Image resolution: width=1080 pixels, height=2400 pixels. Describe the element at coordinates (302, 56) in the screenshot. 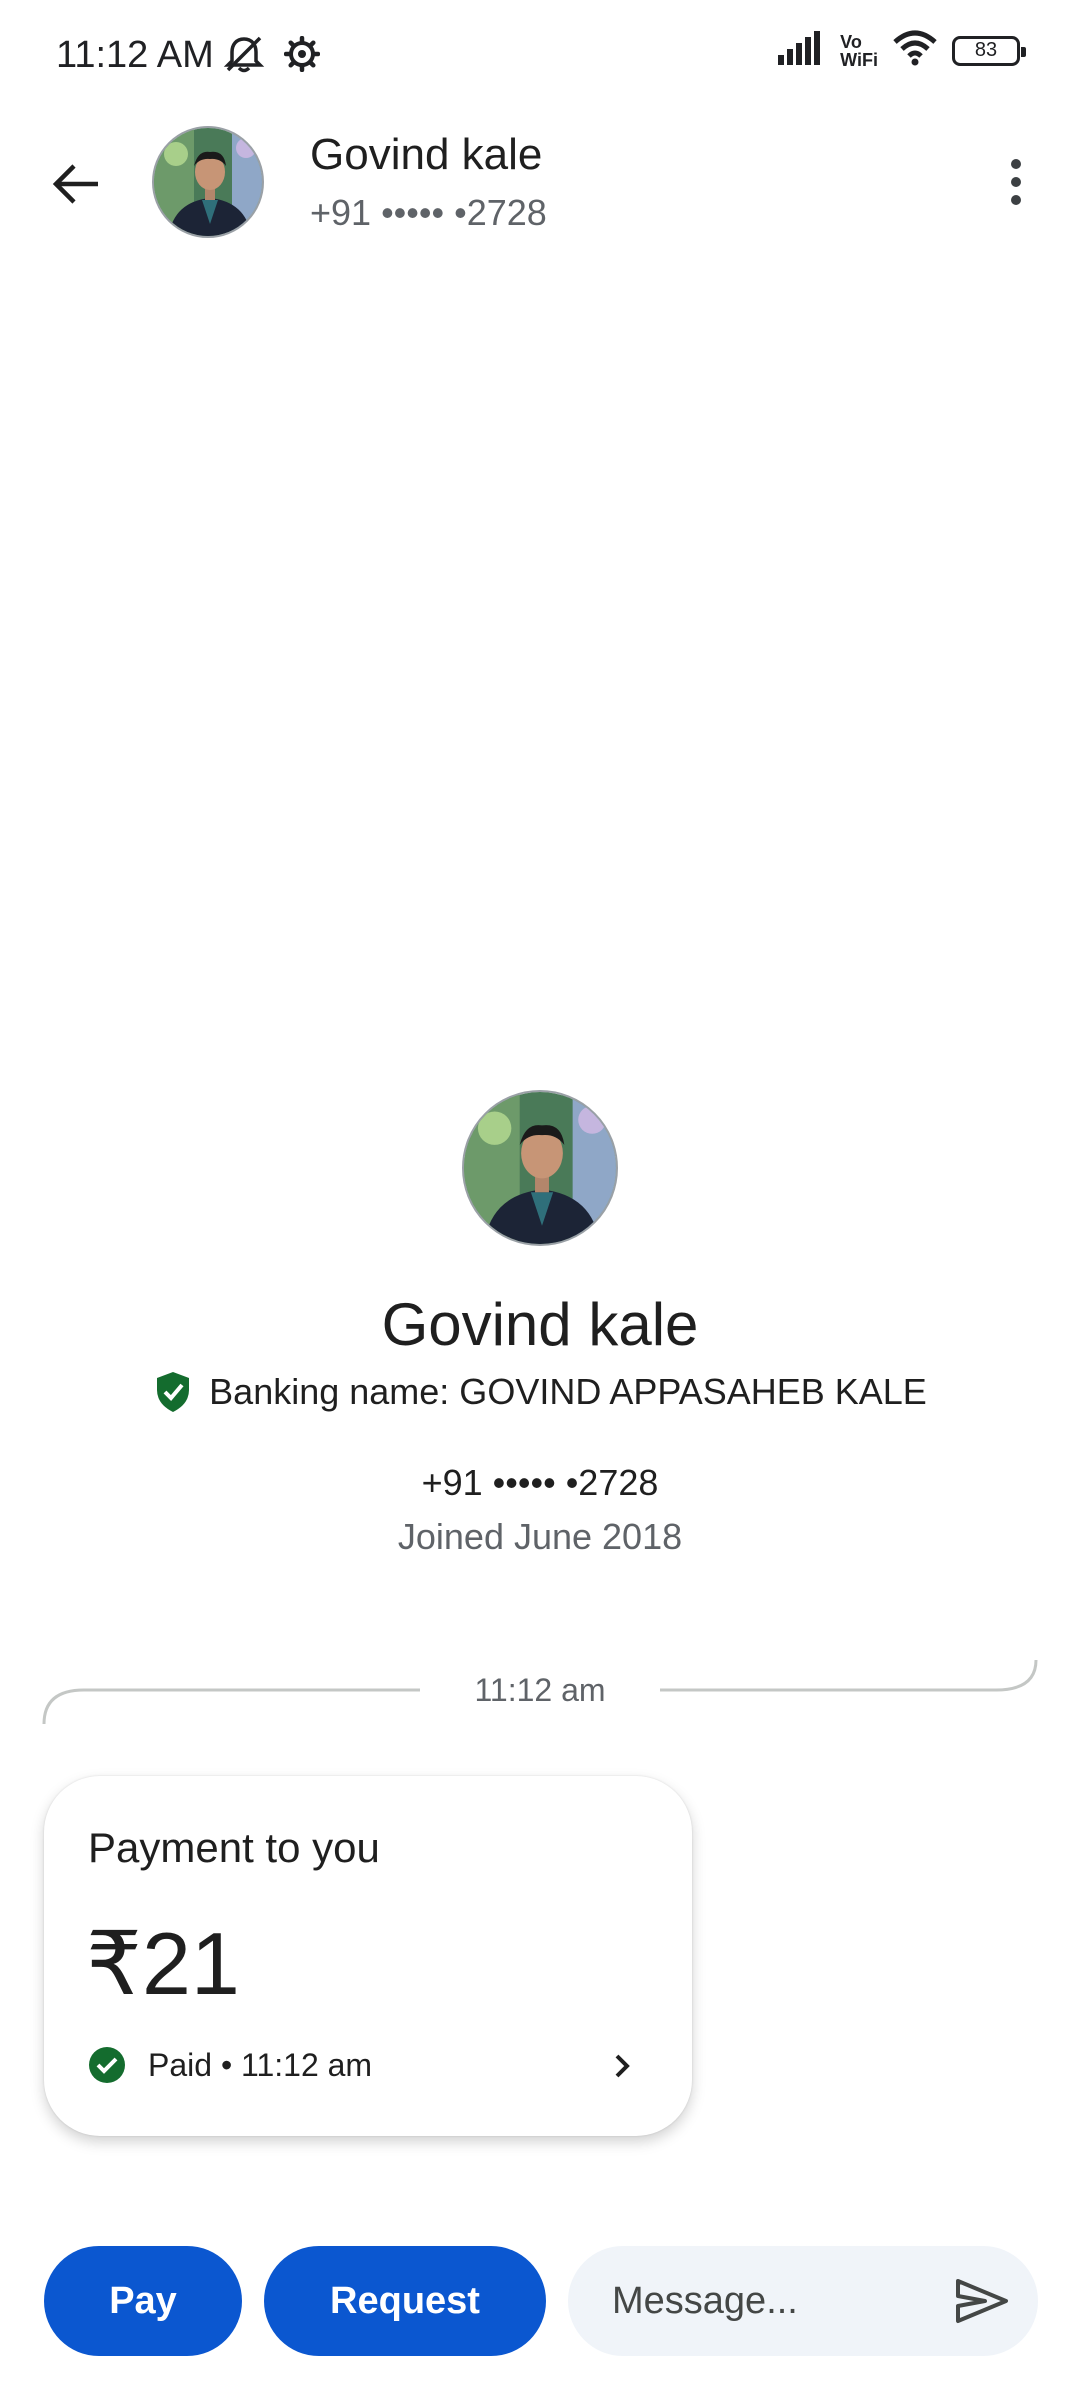

I see `settings-gear-icon` at that location.